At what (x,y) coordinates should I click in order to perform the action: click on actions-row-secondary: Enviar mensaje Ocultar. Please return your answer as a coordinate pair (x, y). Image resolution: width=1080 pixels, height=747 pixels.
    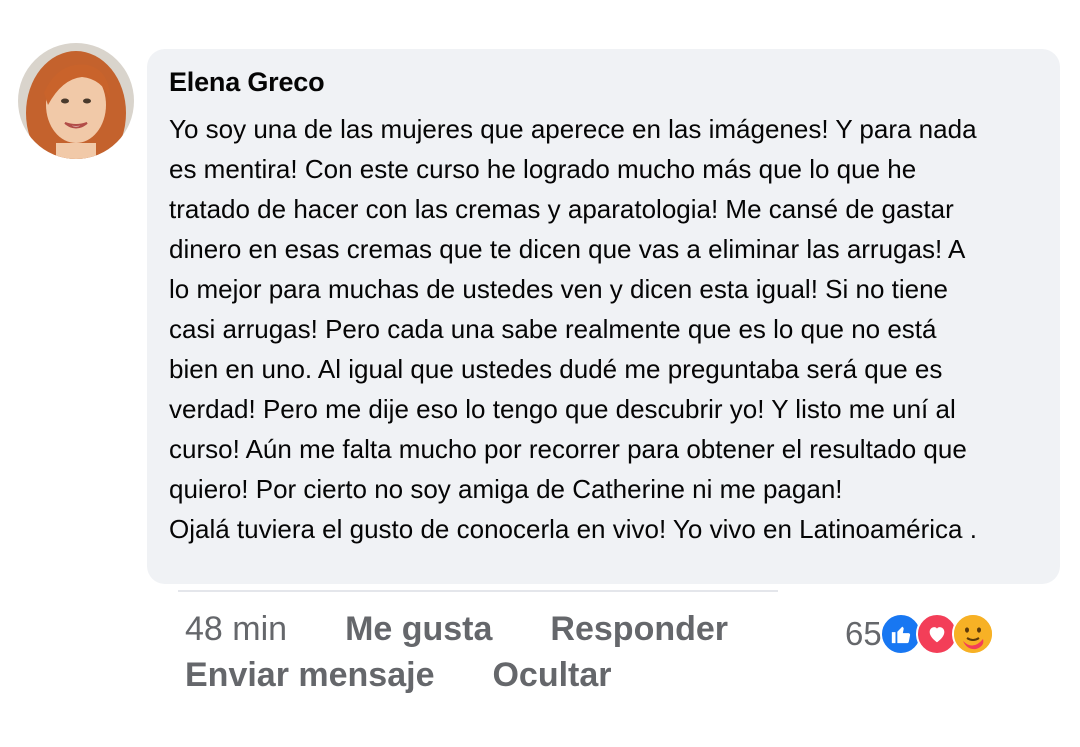
    Looking at the image, I should click on (456, 675).